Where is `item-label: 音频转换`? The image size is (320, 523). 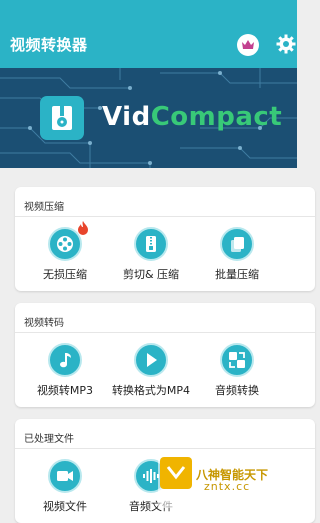 item-label: 音频转换 is located at coordinates (237, 390).